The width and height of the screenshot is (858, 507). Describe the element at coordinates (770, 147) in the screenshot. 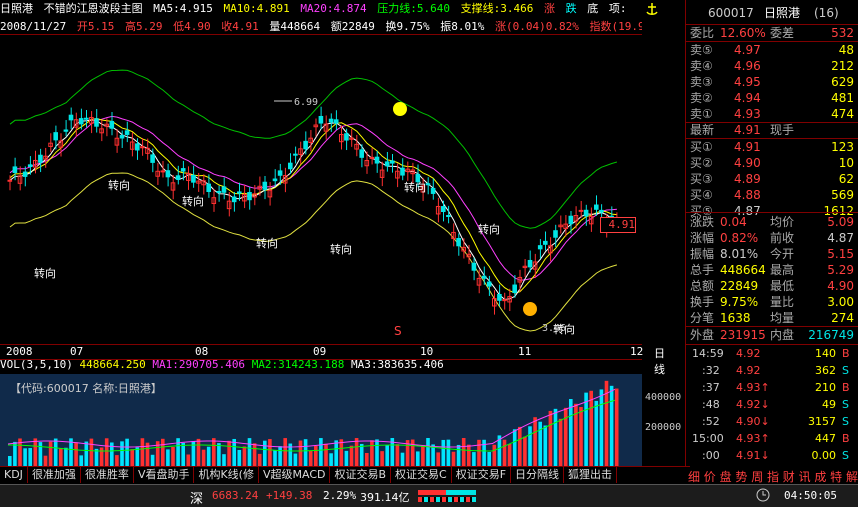

I see `bid-row: 买① 4.91 123` at that location.